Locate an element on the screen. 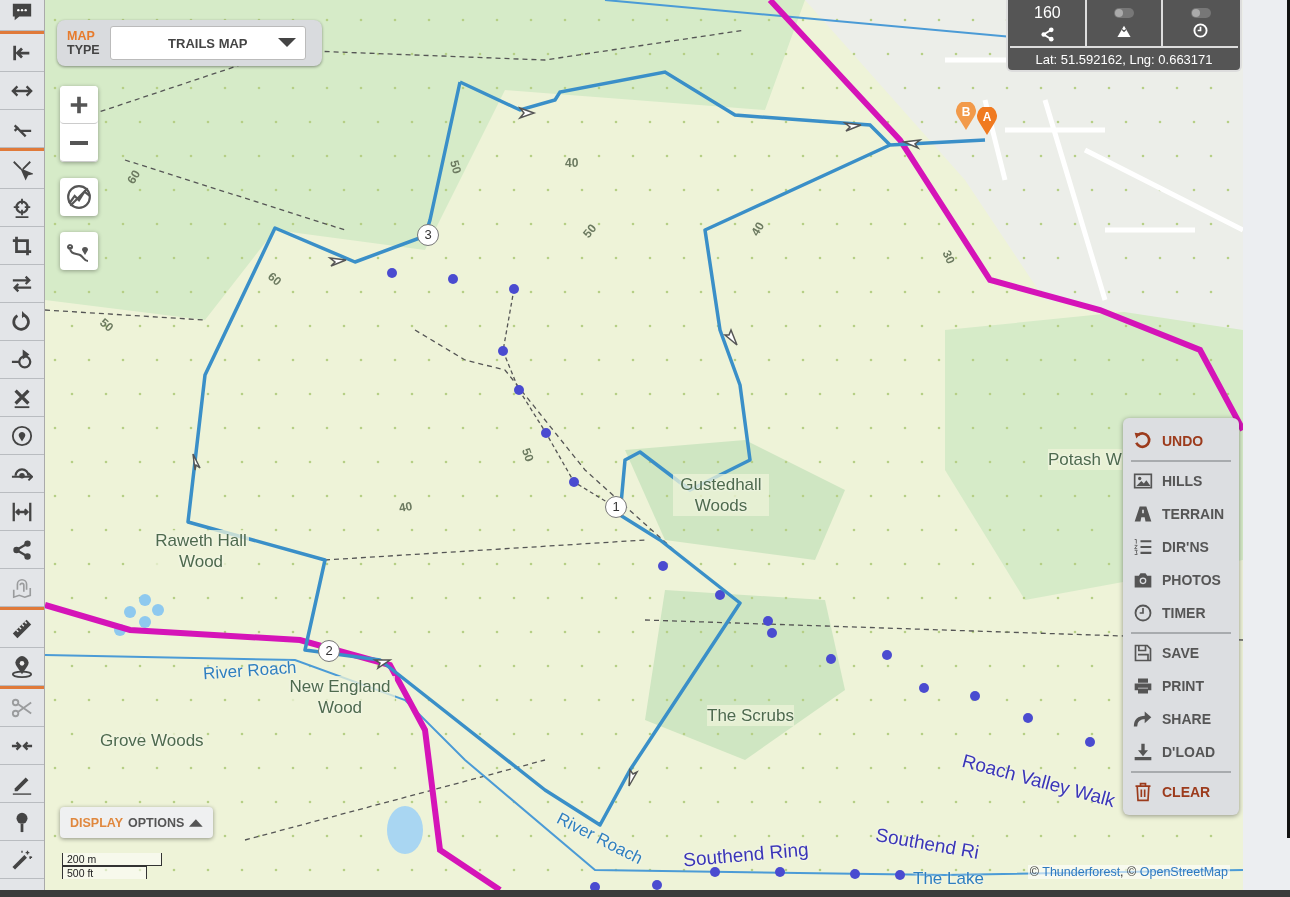  magic-wand-icon is located at coordinates (22, 859).